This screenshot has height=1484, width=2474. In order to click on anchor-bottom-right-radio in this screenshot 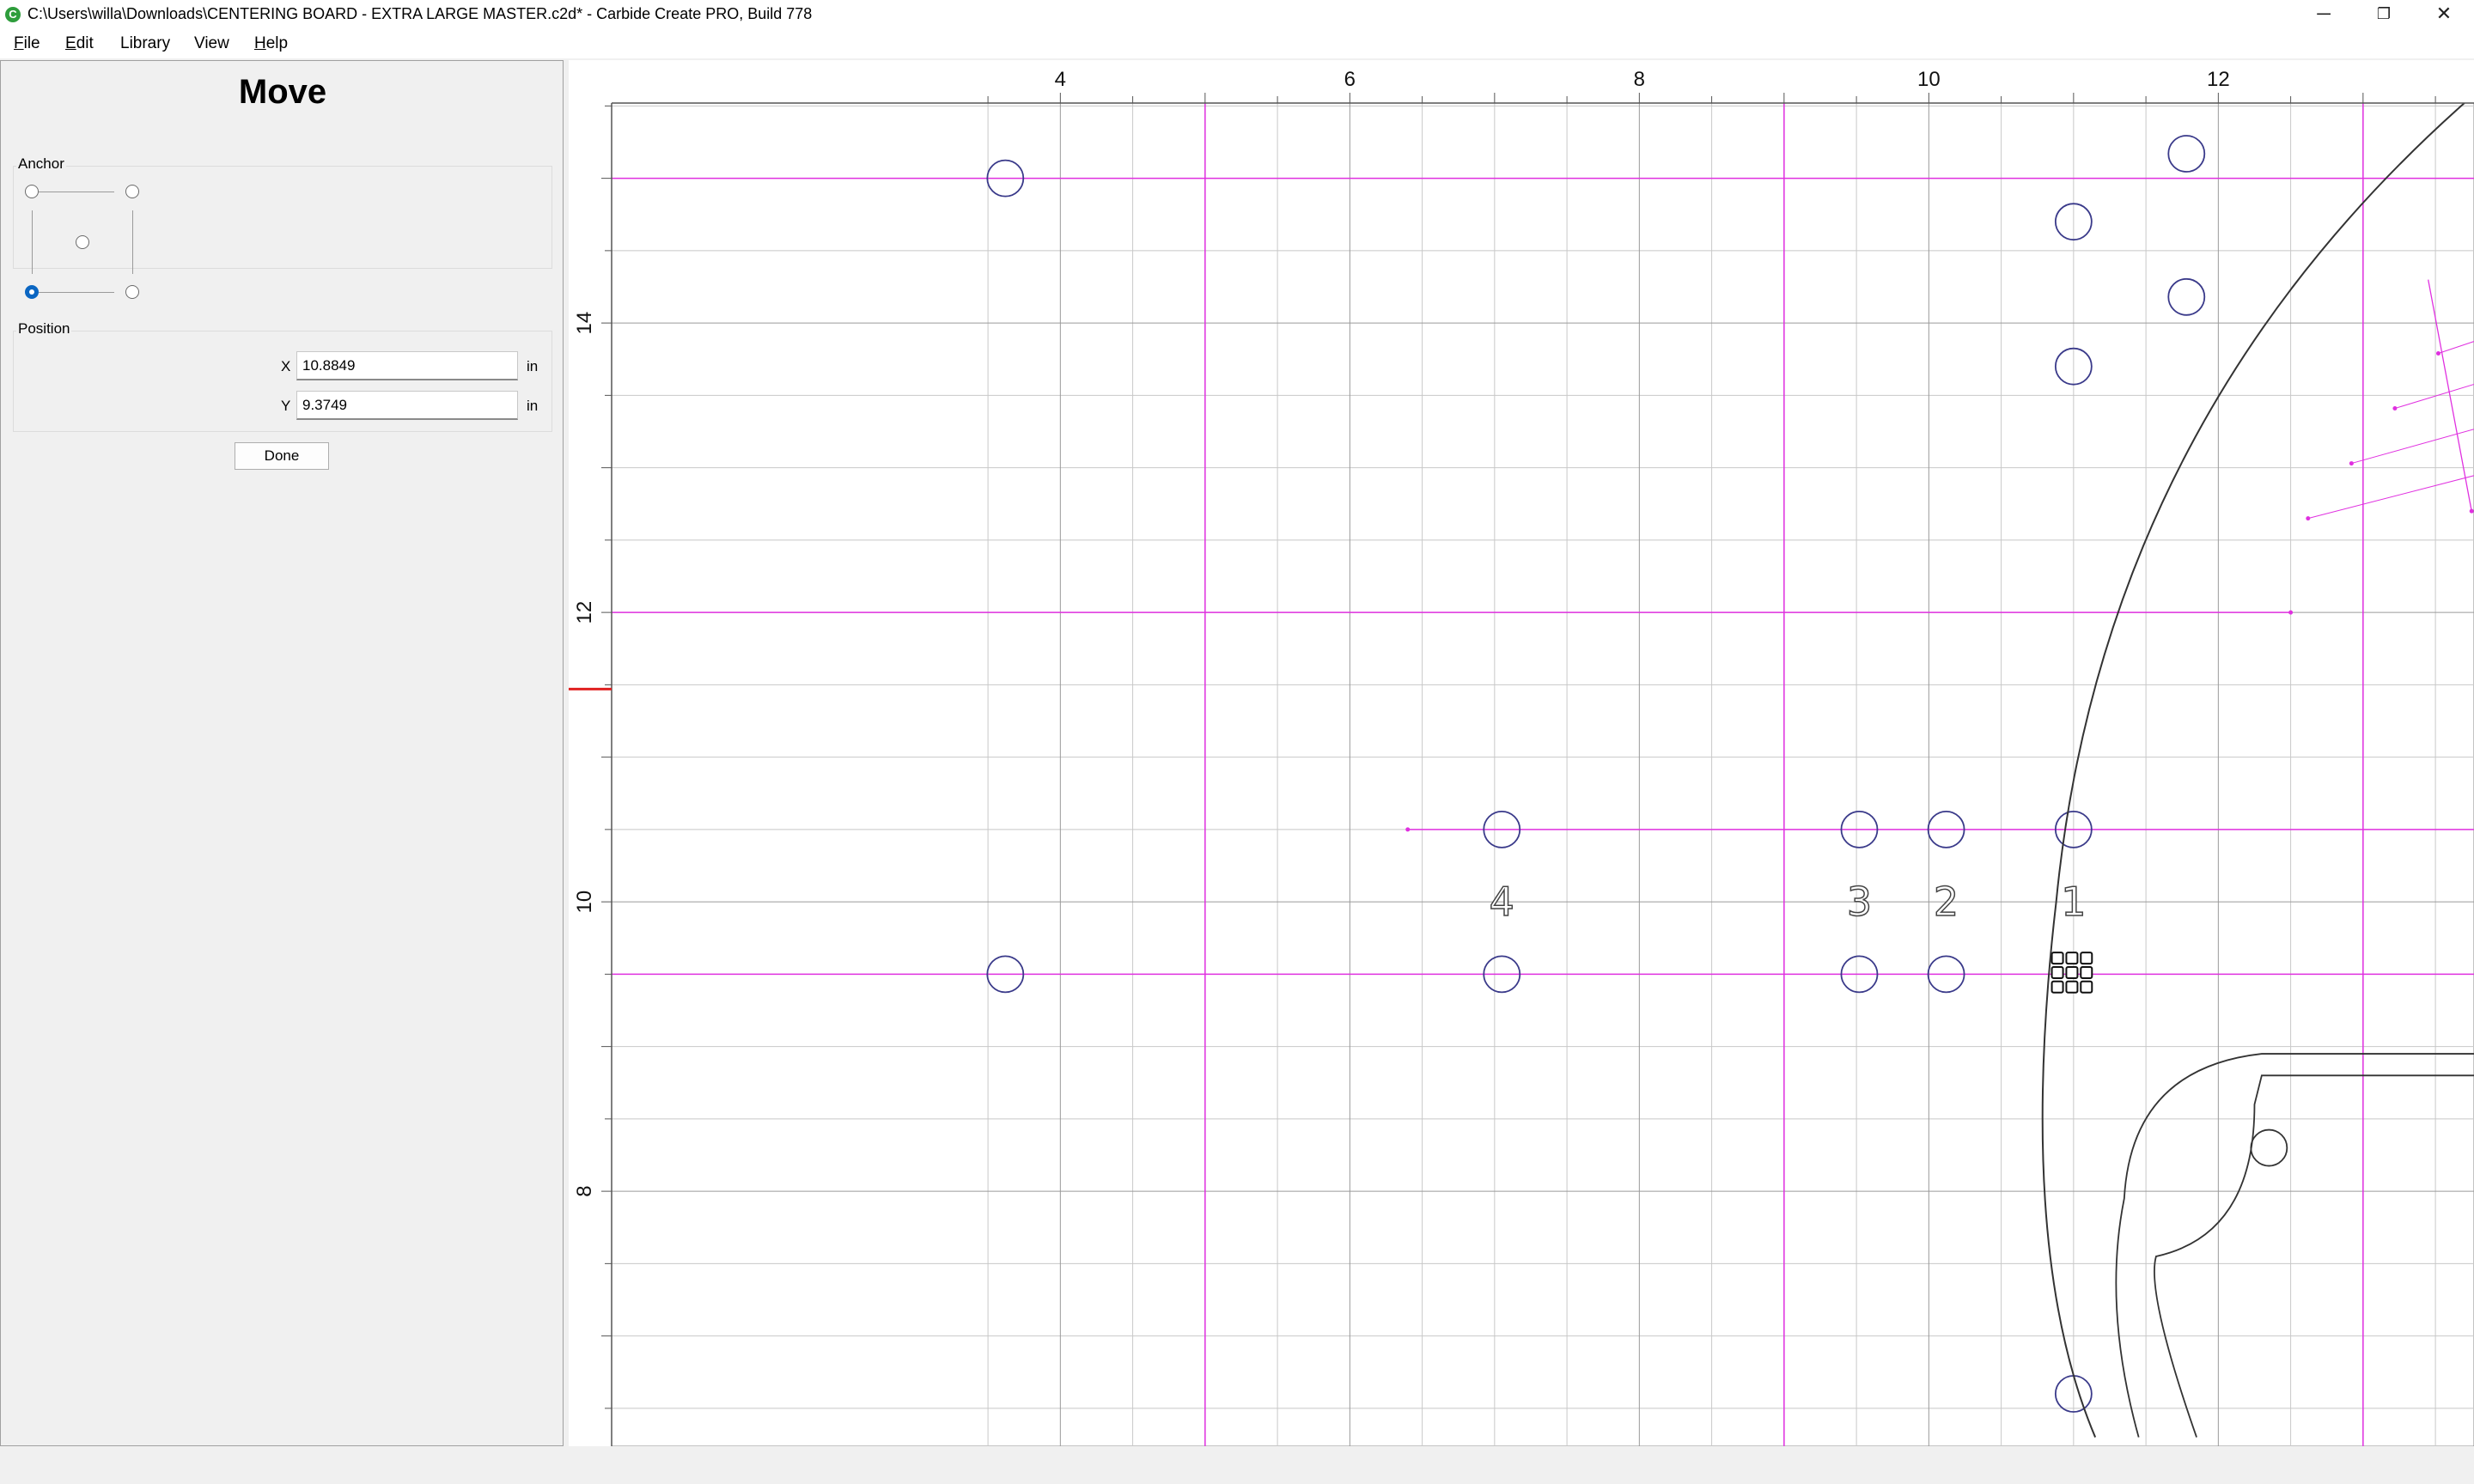, I will do `click(132, 292)`.